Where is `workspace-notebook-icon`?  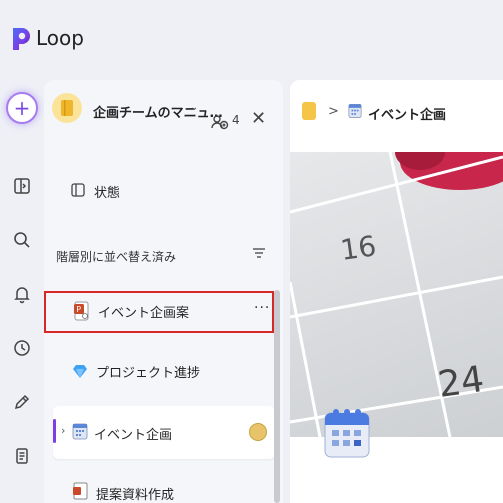
workspace-notebook-icon is located at coordinates (309, 111).